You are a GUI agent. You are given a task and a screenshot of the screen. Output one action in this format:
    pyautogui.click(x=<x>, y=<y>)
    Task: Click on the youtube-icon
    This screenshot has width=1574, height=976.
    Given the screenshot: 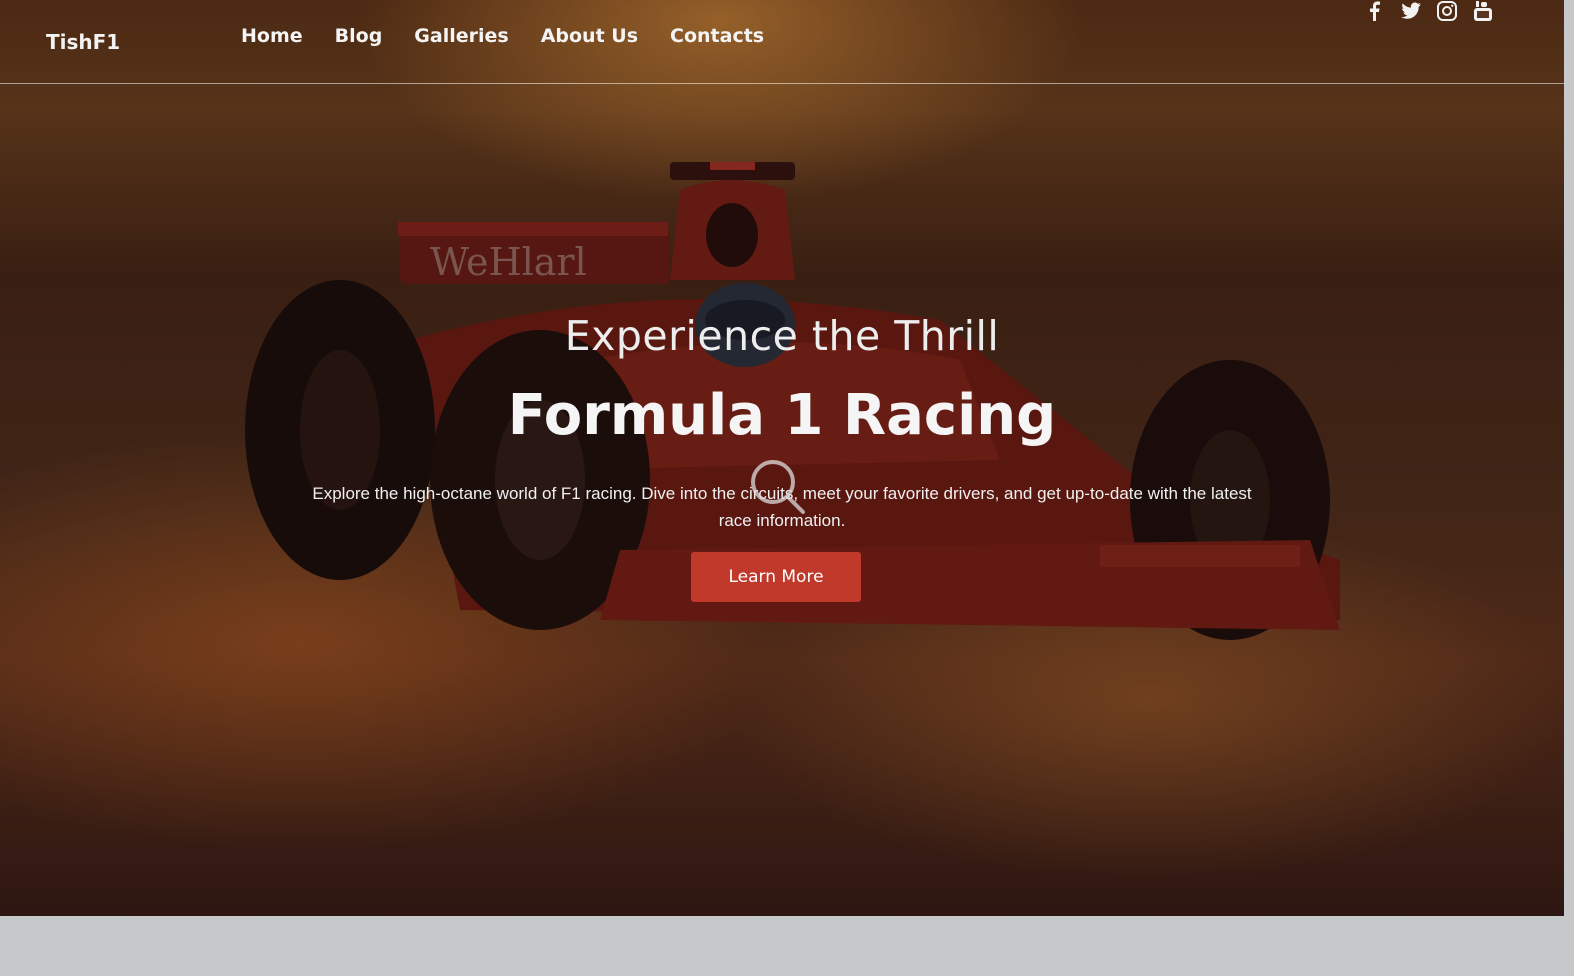 What is the action you would take?
    pyautogui.click(x=1483, y=11)
    